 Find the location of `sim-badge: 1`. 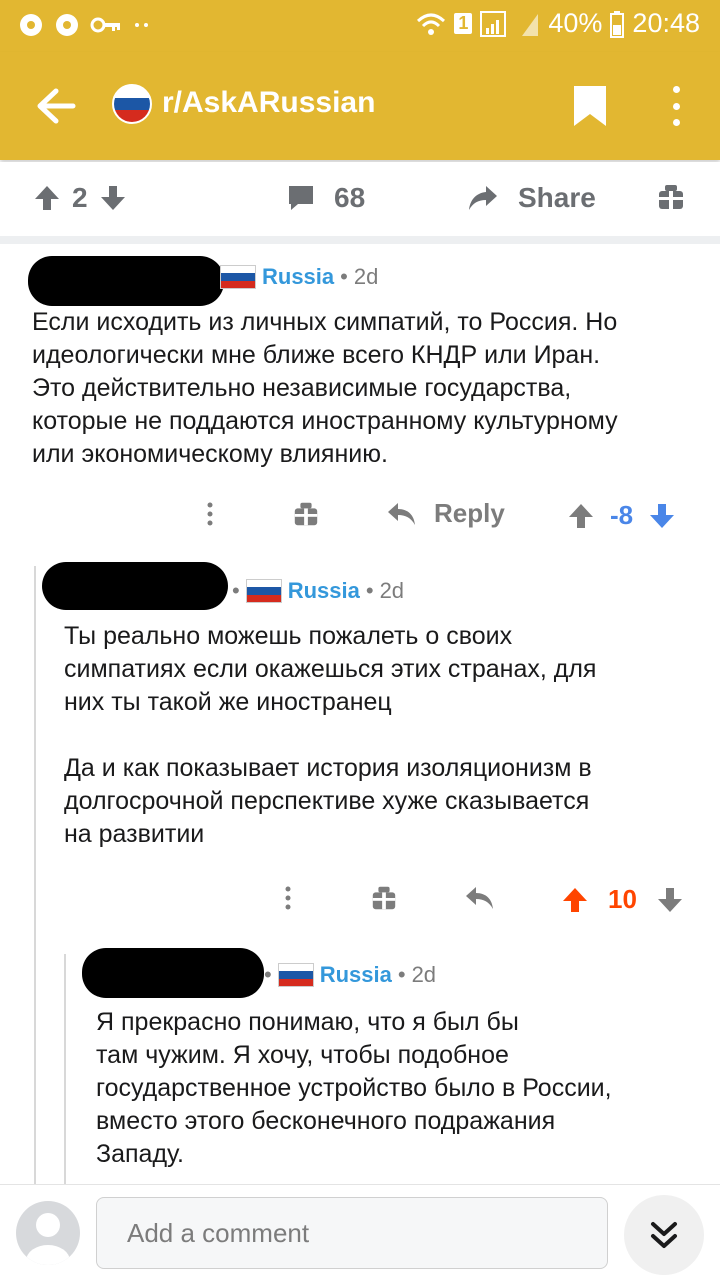

sim-badge: 1 is located at coordinates (463, 23).